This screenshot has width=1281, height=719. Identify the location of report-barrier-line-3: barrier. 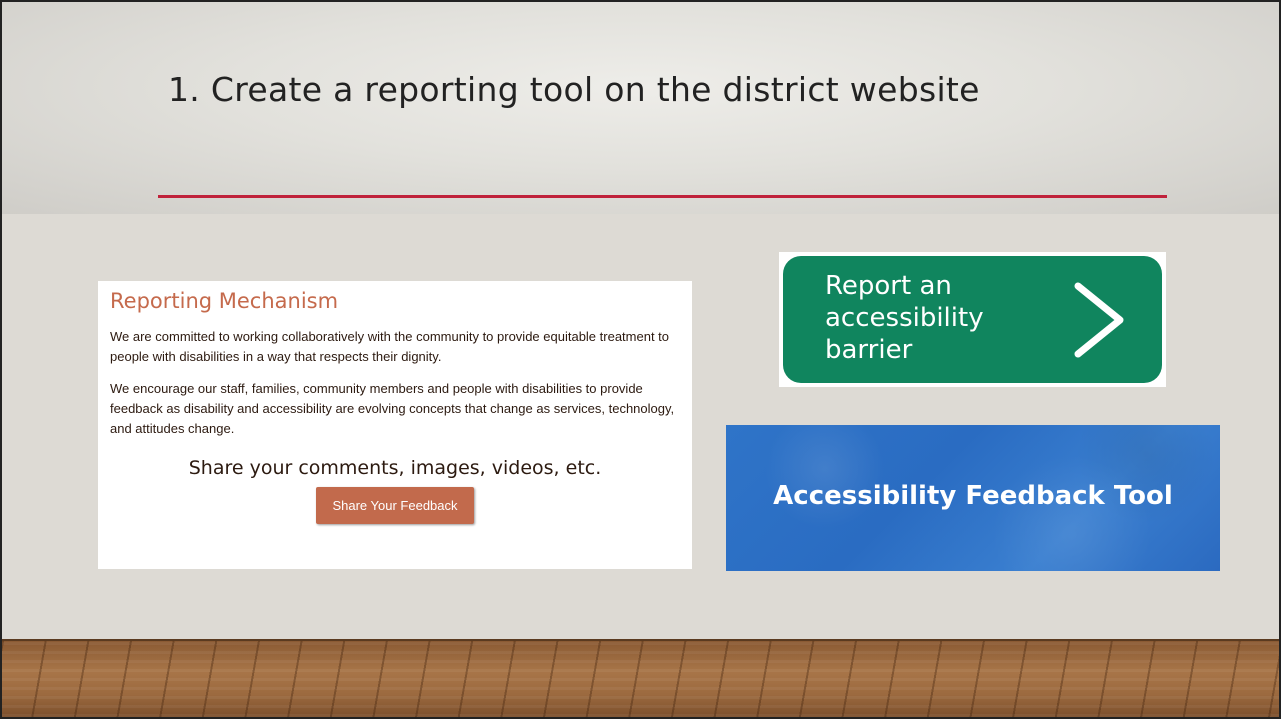
(869, 350).